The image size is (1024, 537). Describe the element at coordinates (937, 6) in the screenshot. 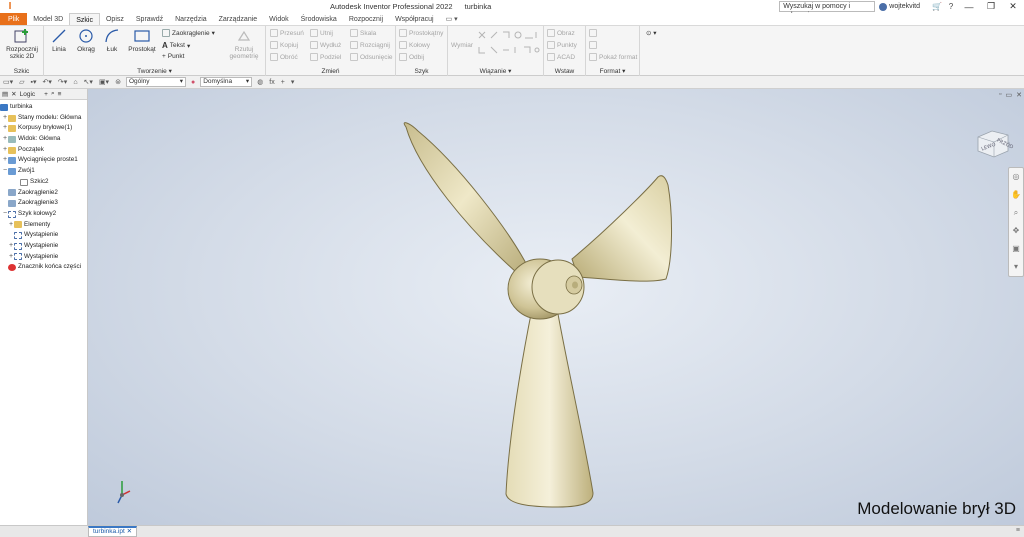

I see `cart-icon: 🛒` at that location.